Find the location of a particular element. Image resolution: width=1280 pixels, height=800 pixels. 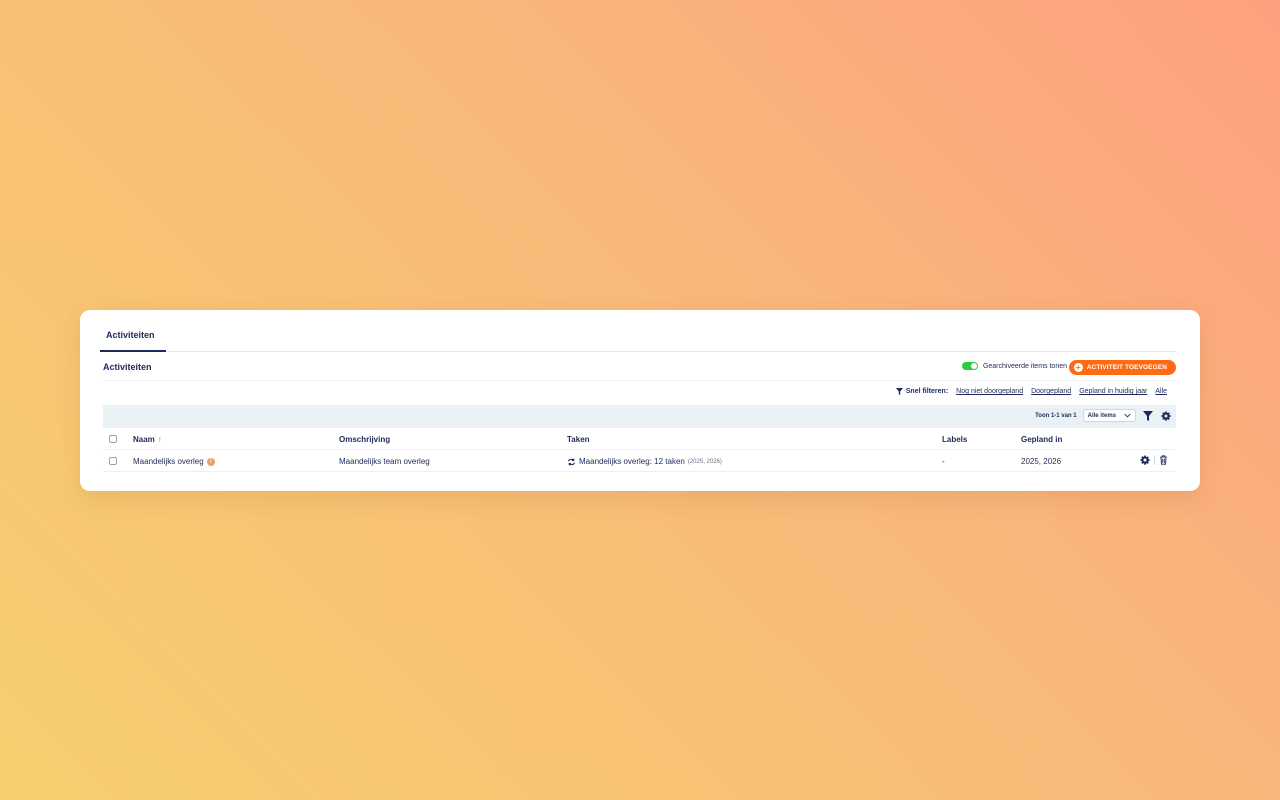

toggle-switch is located at coordinates (969, 366).